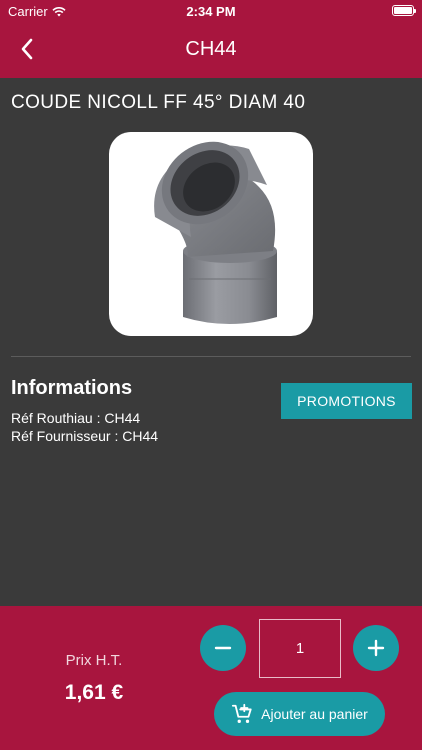 Image resolution: width=422 pixels, height=750 pixels. I want to click on decrease-quantity-button, so click(223, 648).